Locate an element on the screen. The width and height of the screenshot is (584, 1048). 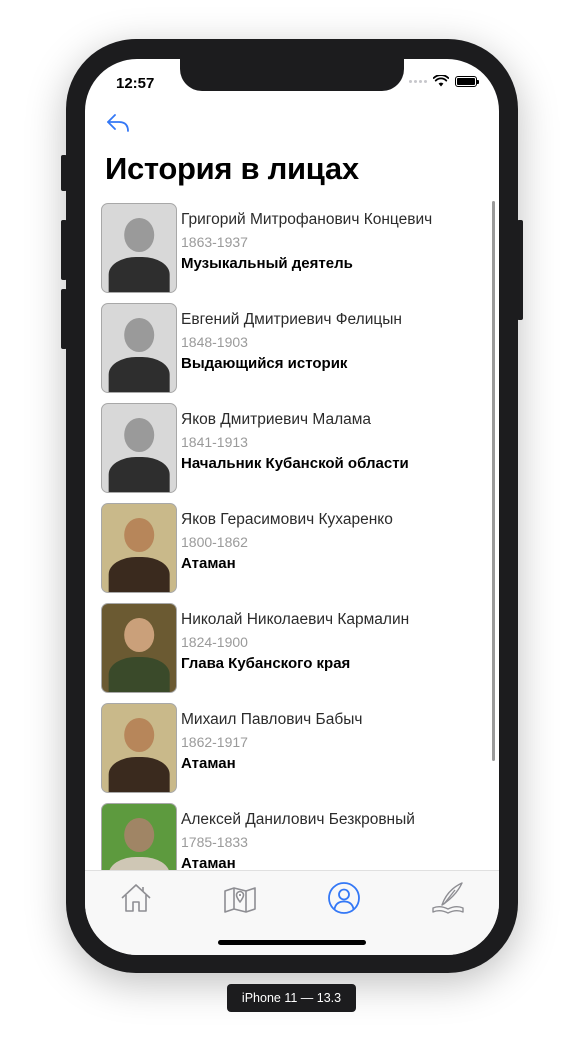
signal-dots-icon is located at coordinates (418, 81).